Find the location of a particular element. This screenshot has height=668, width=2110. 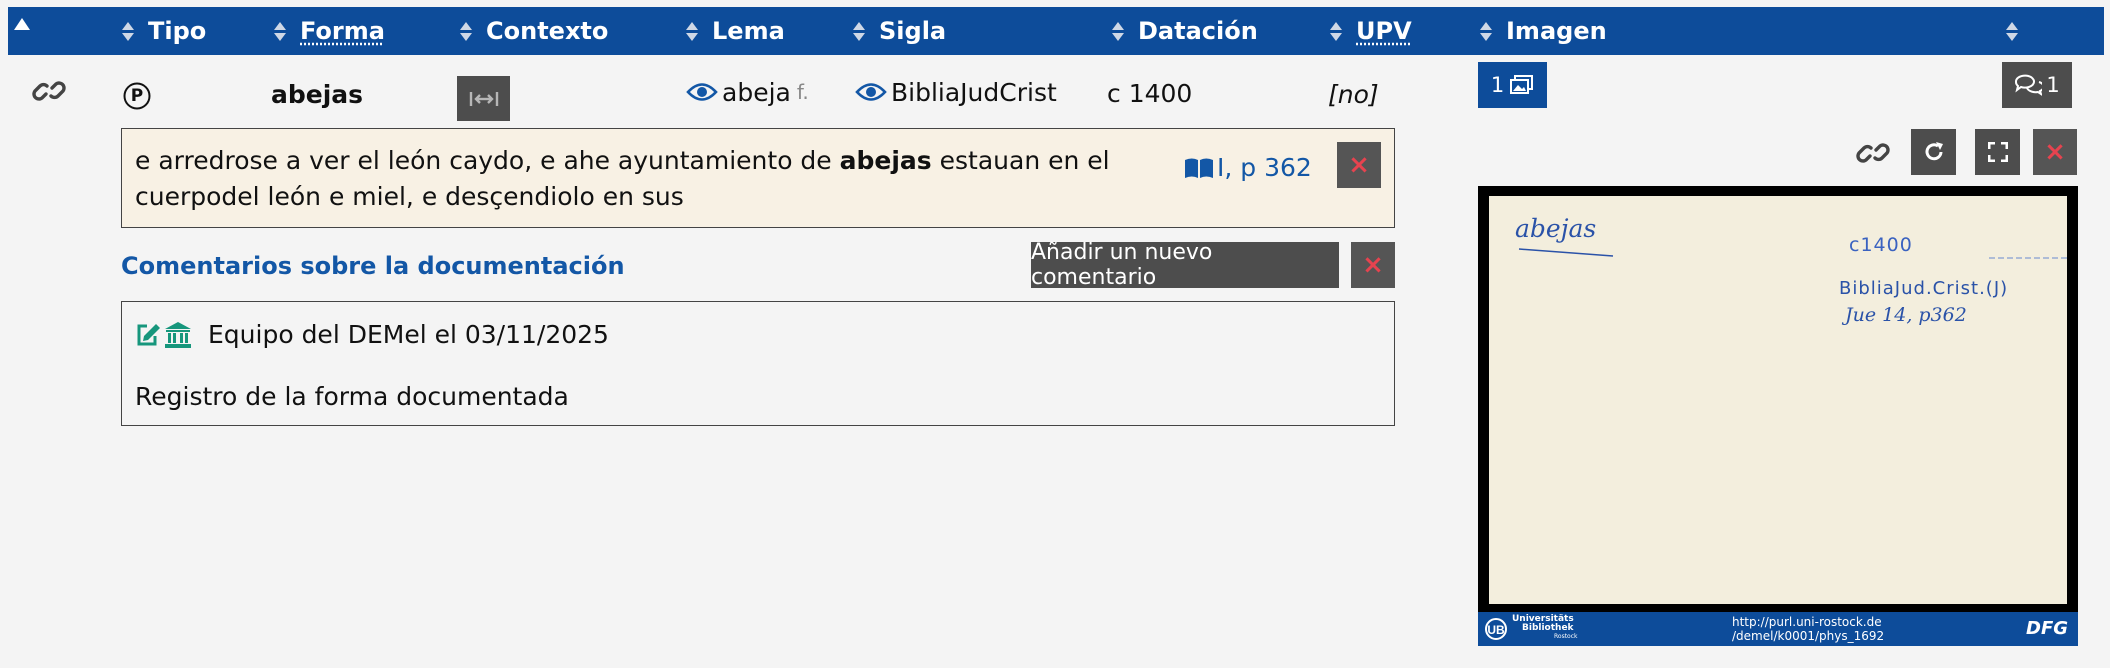

fullscreen-icon is located at coordinates (1997, 152).